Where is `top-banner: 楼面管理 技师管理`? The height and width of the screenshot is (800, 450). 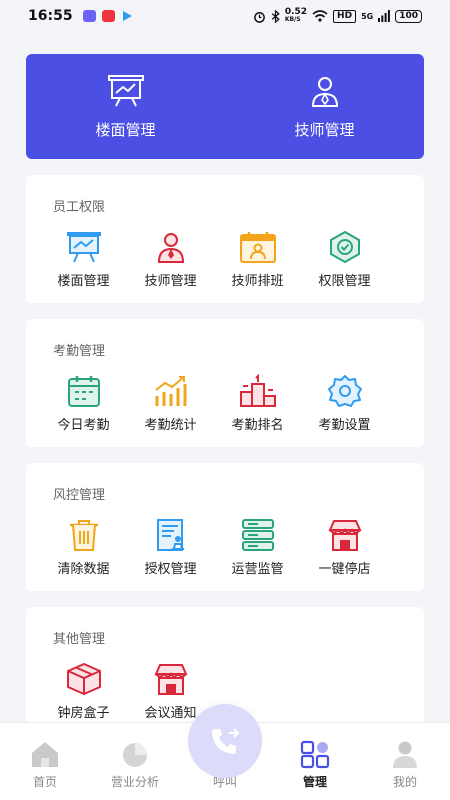 top-banner: 楼面管理 技师管理 is located at coordinates (225, 106).